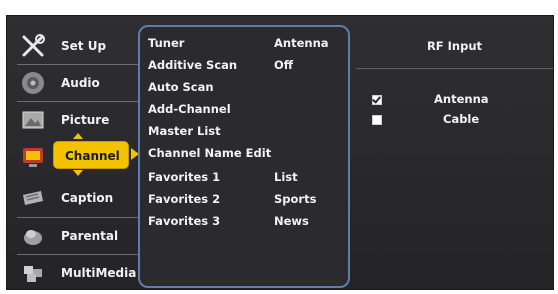 The height and width of the screenshot is (294, 558). I want to click on rf-option-antenna: Antenna, so click(454, 101).